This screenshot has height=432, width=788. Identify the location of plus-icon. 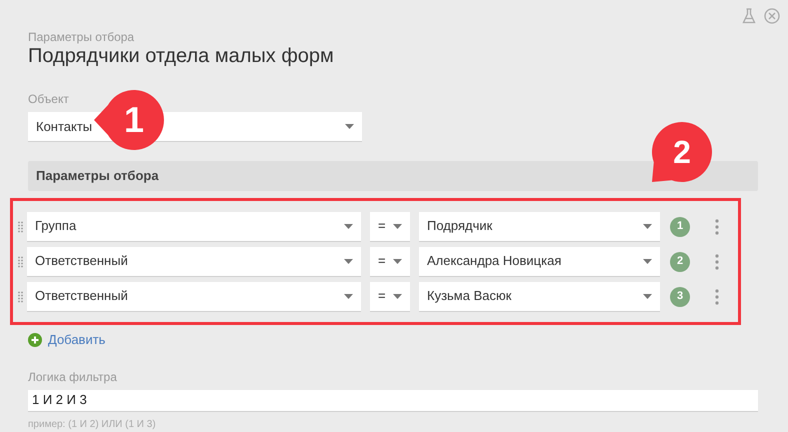
(35, 339).